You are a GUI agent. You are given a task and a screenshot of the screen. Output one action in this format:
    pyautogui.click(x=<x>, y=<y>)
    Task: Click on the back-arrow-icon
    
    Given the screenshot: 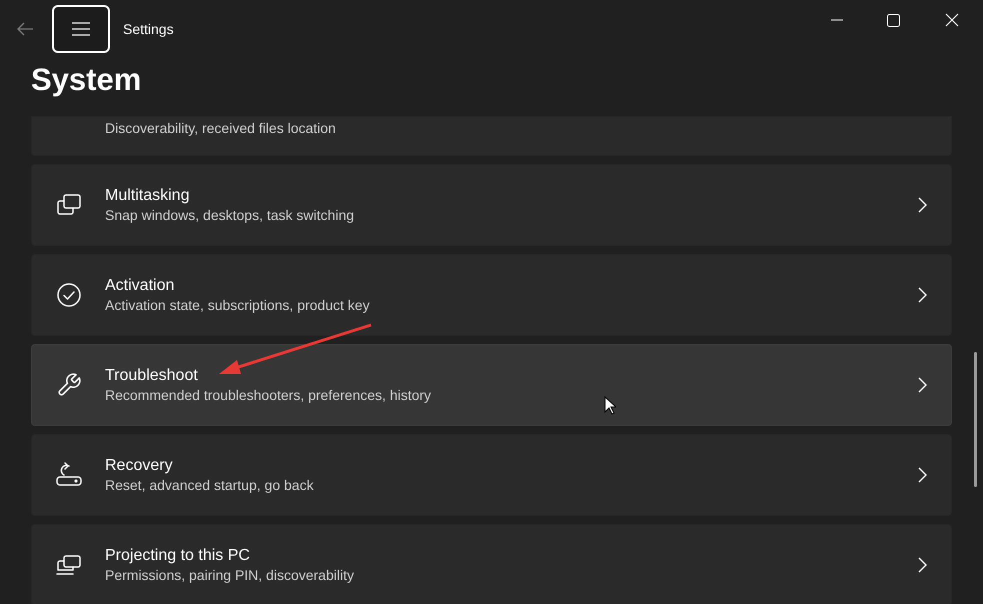 What is the action you would take?
    pyautogui.click(x=25, y=29)
    